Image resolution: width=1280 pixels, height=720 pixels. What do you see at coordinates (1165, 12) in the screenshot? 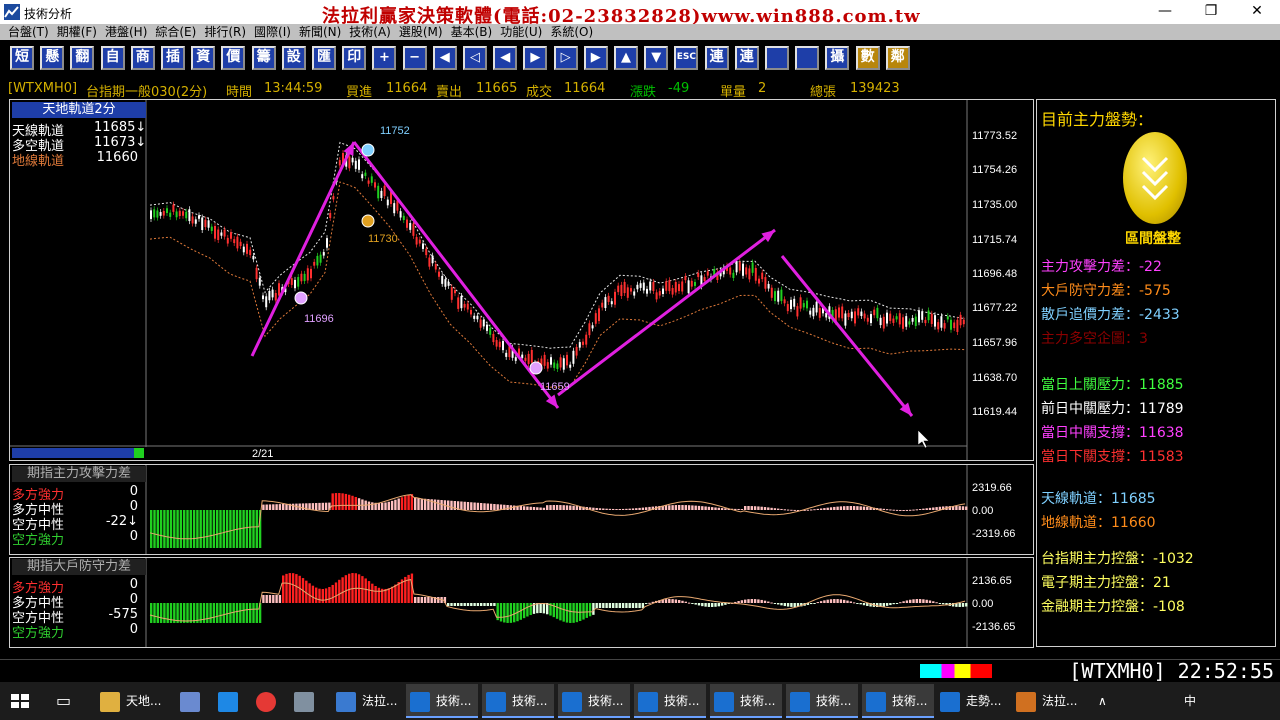
I see `minimize-button: —` at bounding box center [1165, 12].